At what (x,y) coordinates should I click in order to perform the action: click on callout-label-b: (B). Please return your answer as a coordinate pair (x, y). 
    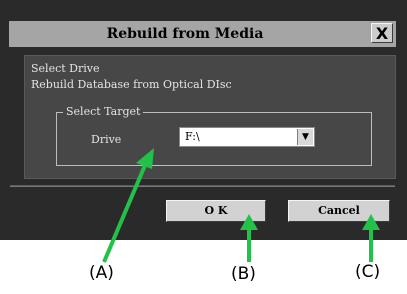
    Looking at the image, I should click on (243, 274).